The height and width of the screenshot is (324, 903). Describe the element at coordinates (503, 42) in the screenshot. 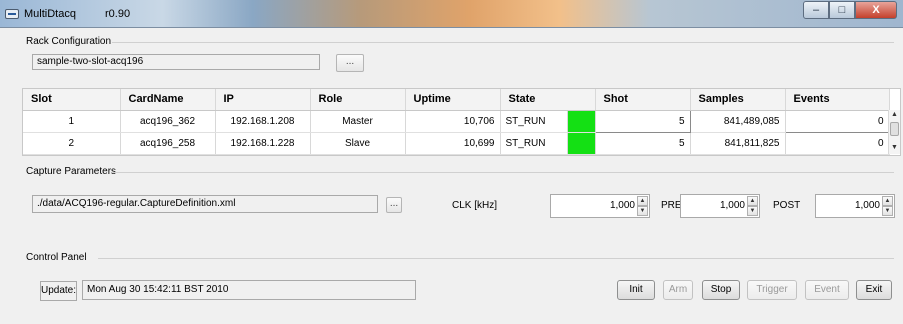

I see `rack-config-divider` at that location.